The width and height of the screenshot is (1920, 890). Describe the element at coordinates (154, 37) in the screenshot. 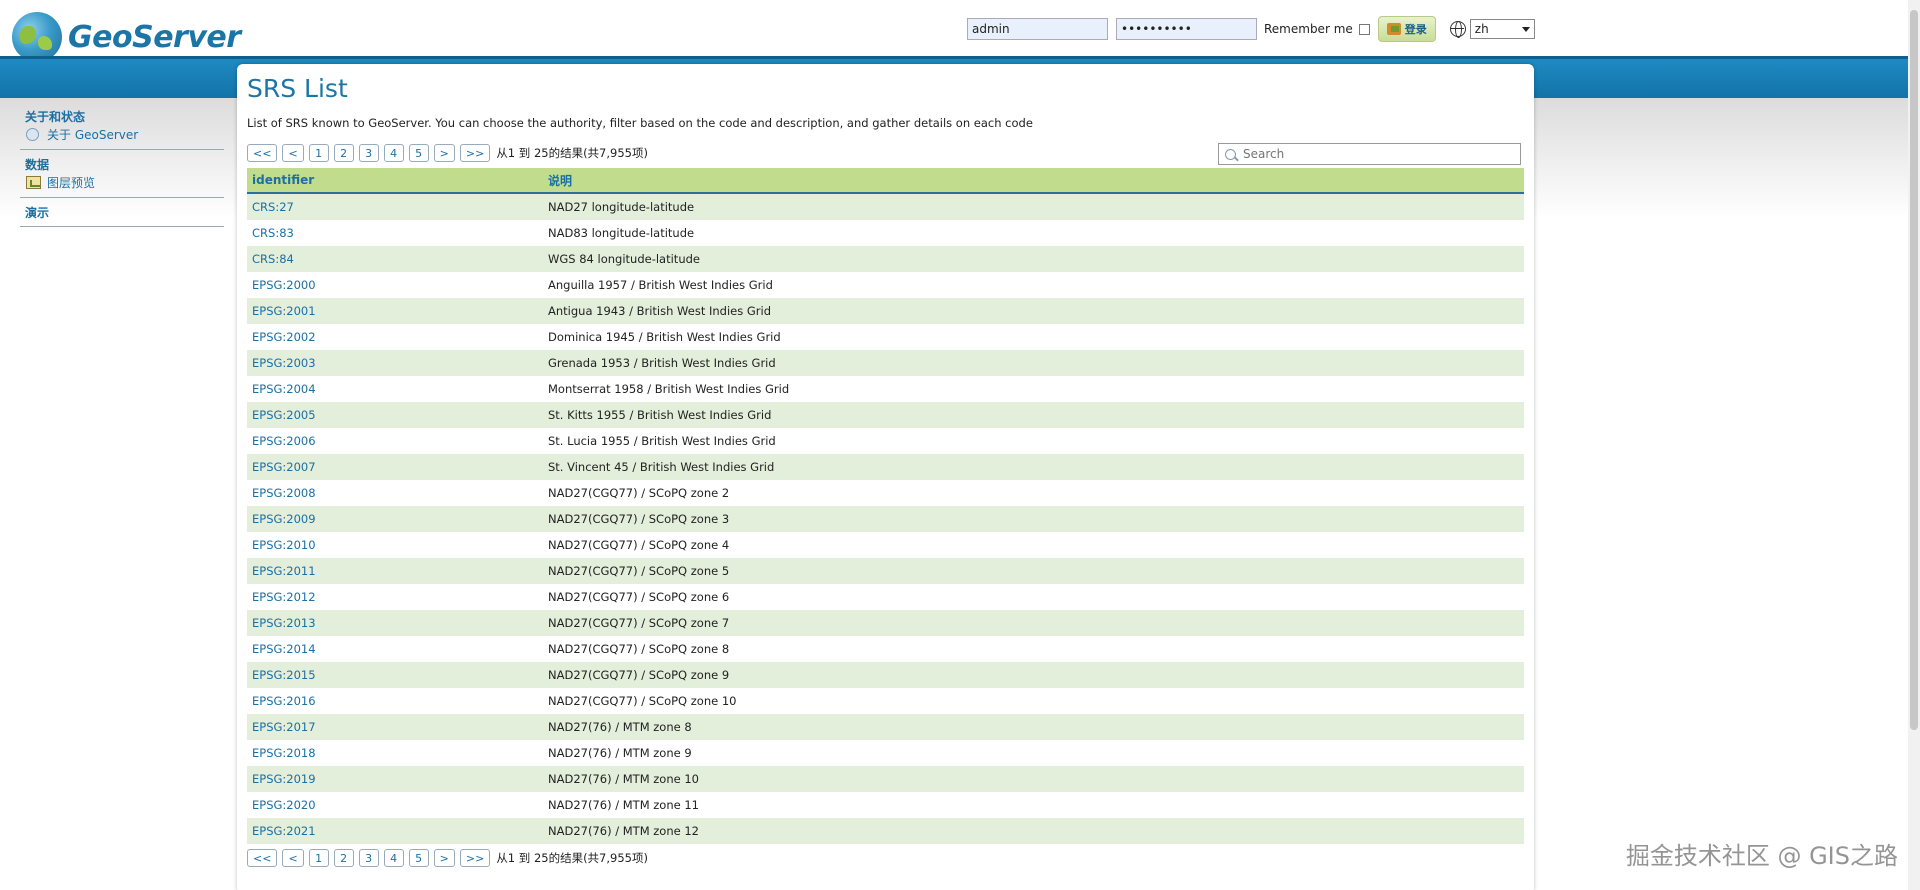

I see `logo-text: GeoServer` at that location.